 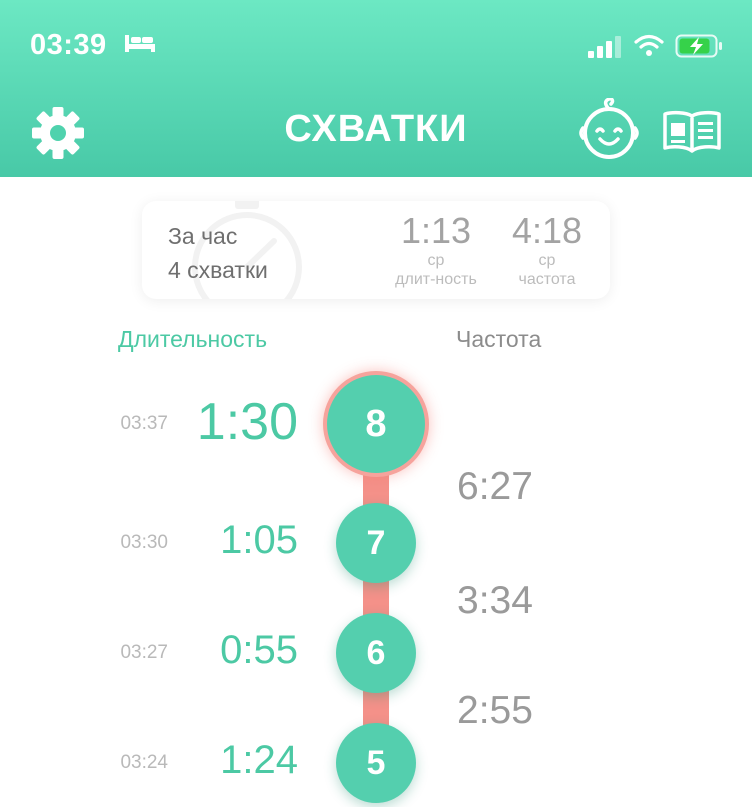 I want to click on contraction-node: 6, so click(x=376, y=653).